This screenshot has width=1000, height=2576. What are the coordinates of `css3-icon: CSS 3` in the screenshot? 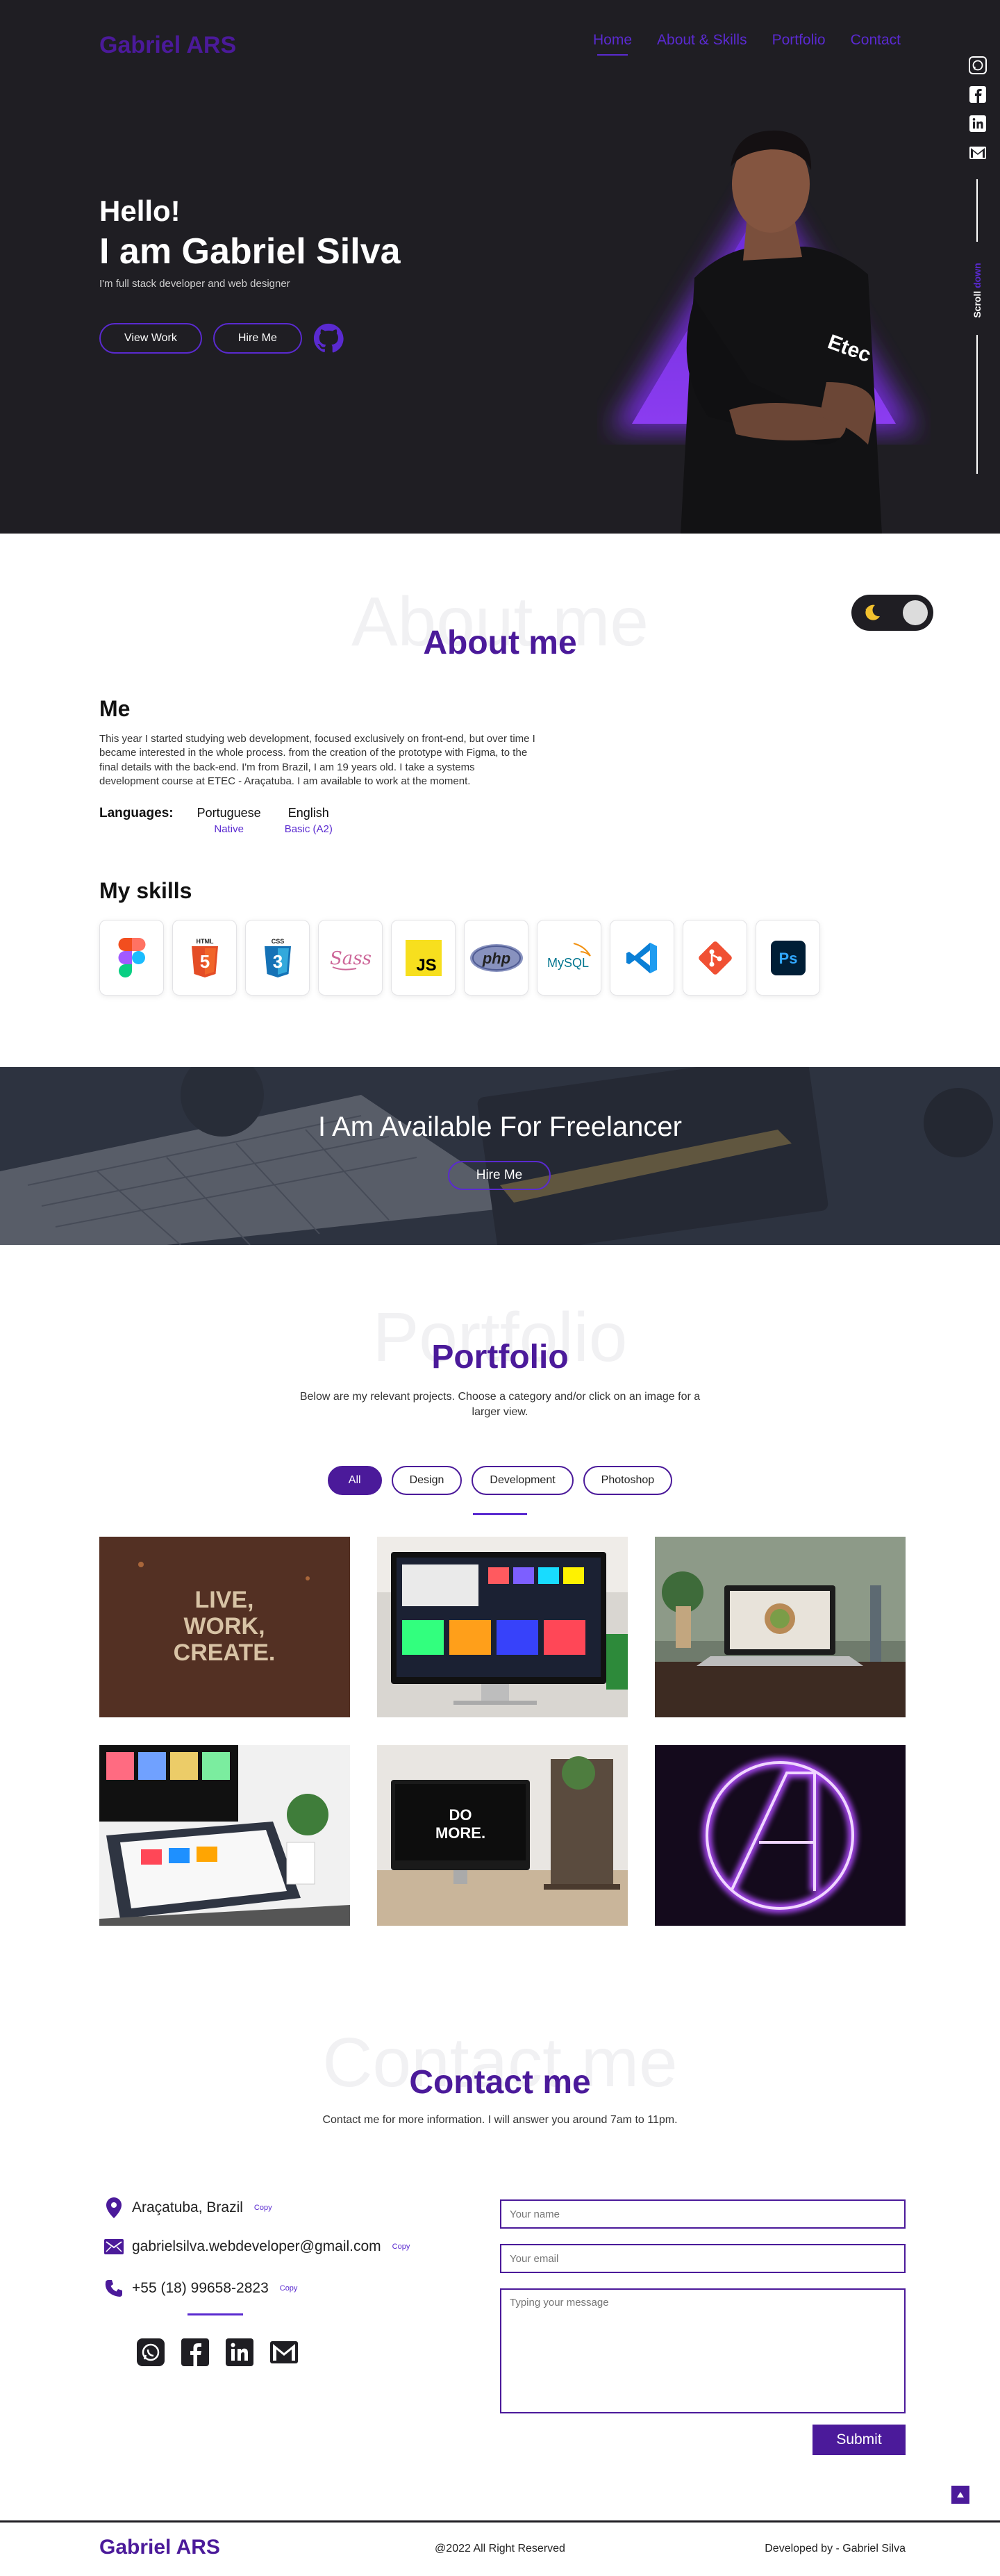 It's located at (277, 958).